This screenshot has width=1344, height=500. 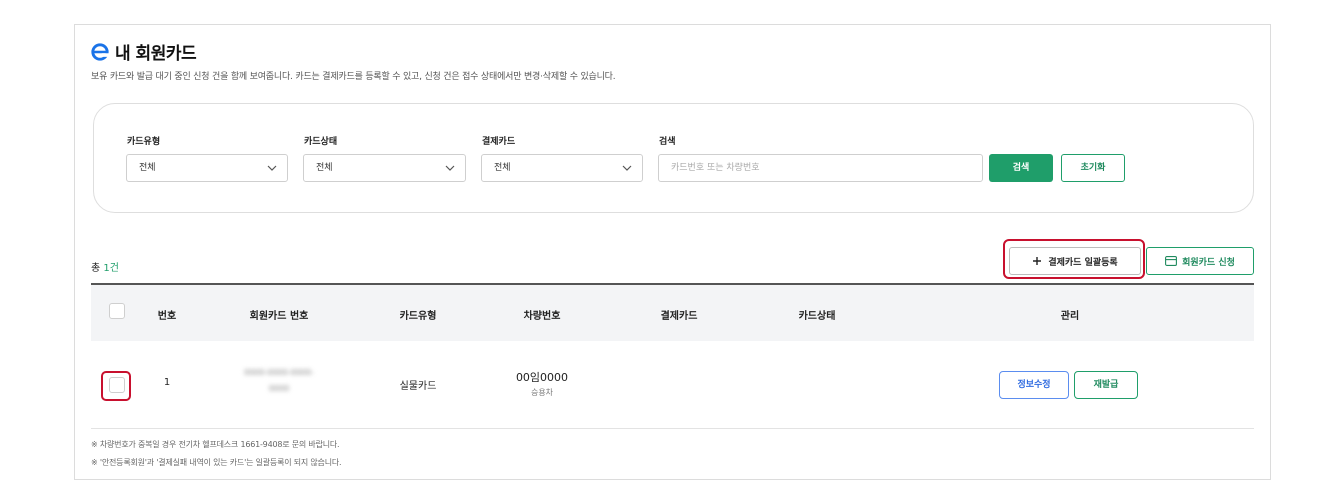 I want to click on row-vehicle-number: 00임0000, so click(x=542, y=377).